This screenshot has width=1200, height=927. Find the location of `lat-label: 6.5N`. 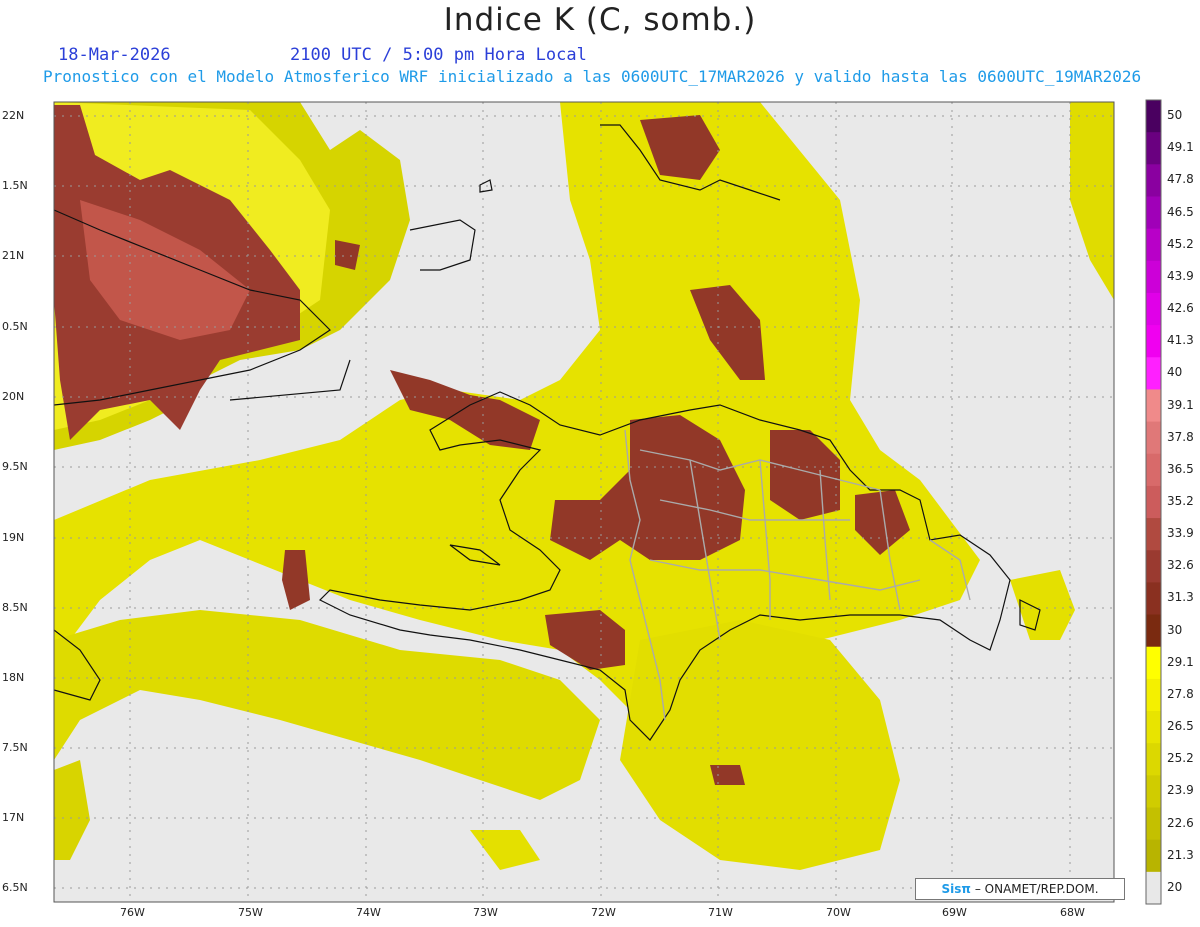

lat-label: 6.5N is located at coordinates (15, 887).